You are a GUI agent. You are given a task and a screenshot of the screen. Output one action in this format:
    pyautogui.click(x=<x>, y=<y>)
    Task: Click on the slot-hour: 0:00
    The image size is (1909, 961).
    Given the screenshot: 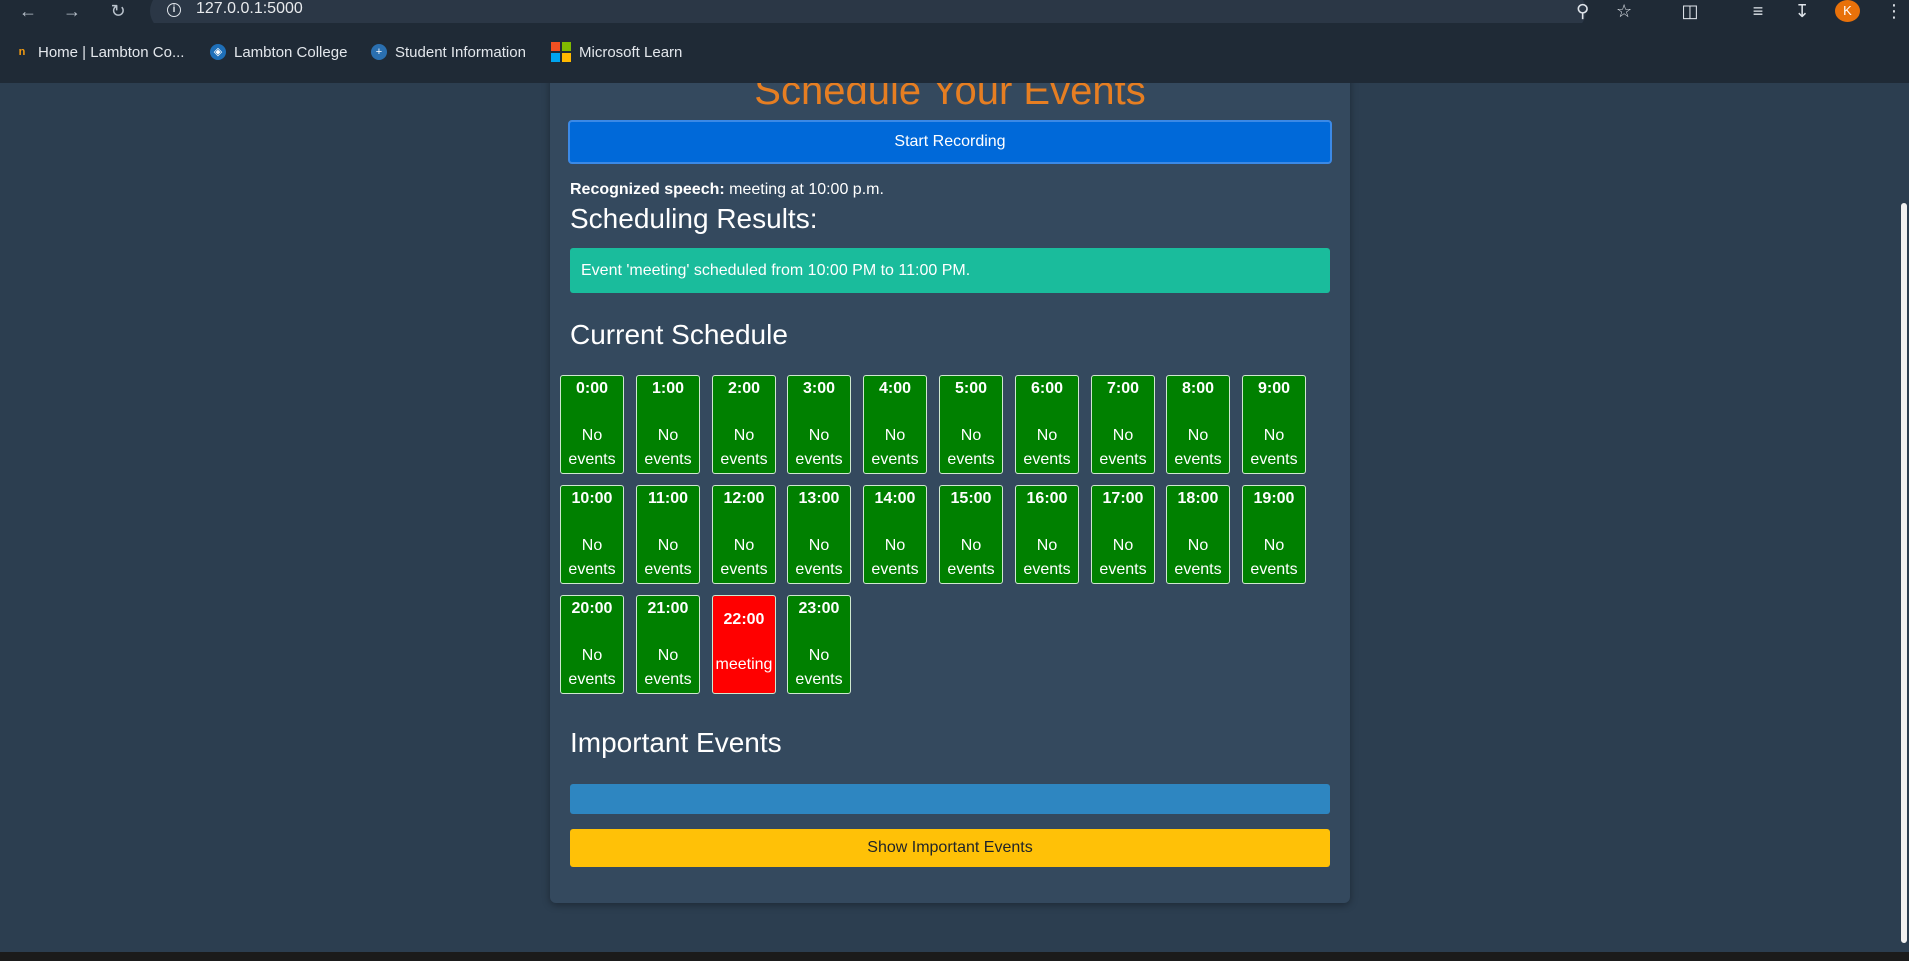 What is the action you would take?
    pyautogui.click(x=592, y=388)
    